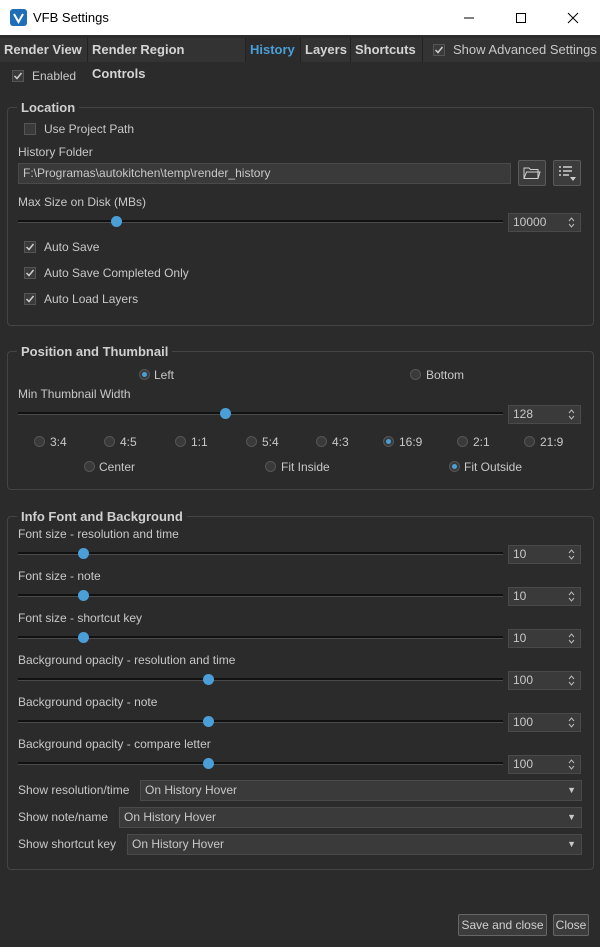 This screenshot has height=947, width=600. Describe the element at coordinates (544, 764) in the screenshot. I see `bg-opacity-compare-letter-spinbox: 100` at that location.